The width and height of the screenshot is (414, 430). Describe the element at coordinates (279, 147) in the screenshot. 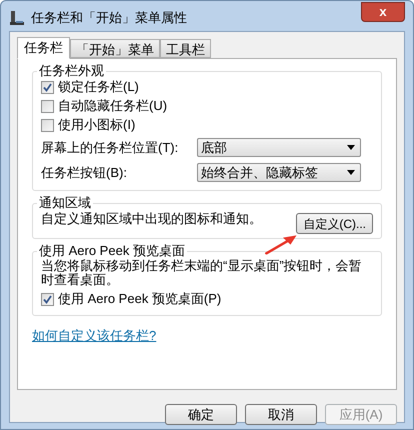

I see `dropdown: 底部` at that location.